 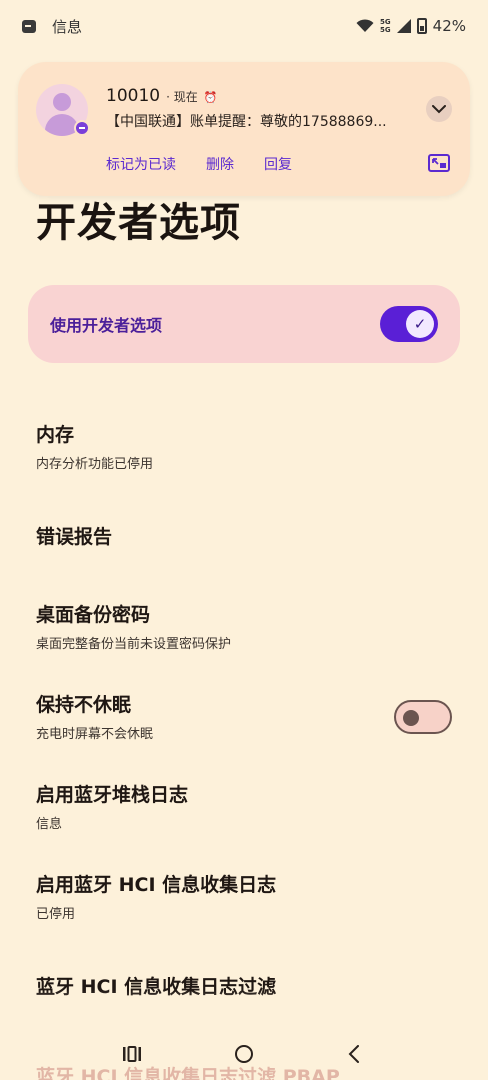 What do you see at coordinates (403, 26) in the screenshot?
I see `signal-icon` at bounding box center [403, 26].